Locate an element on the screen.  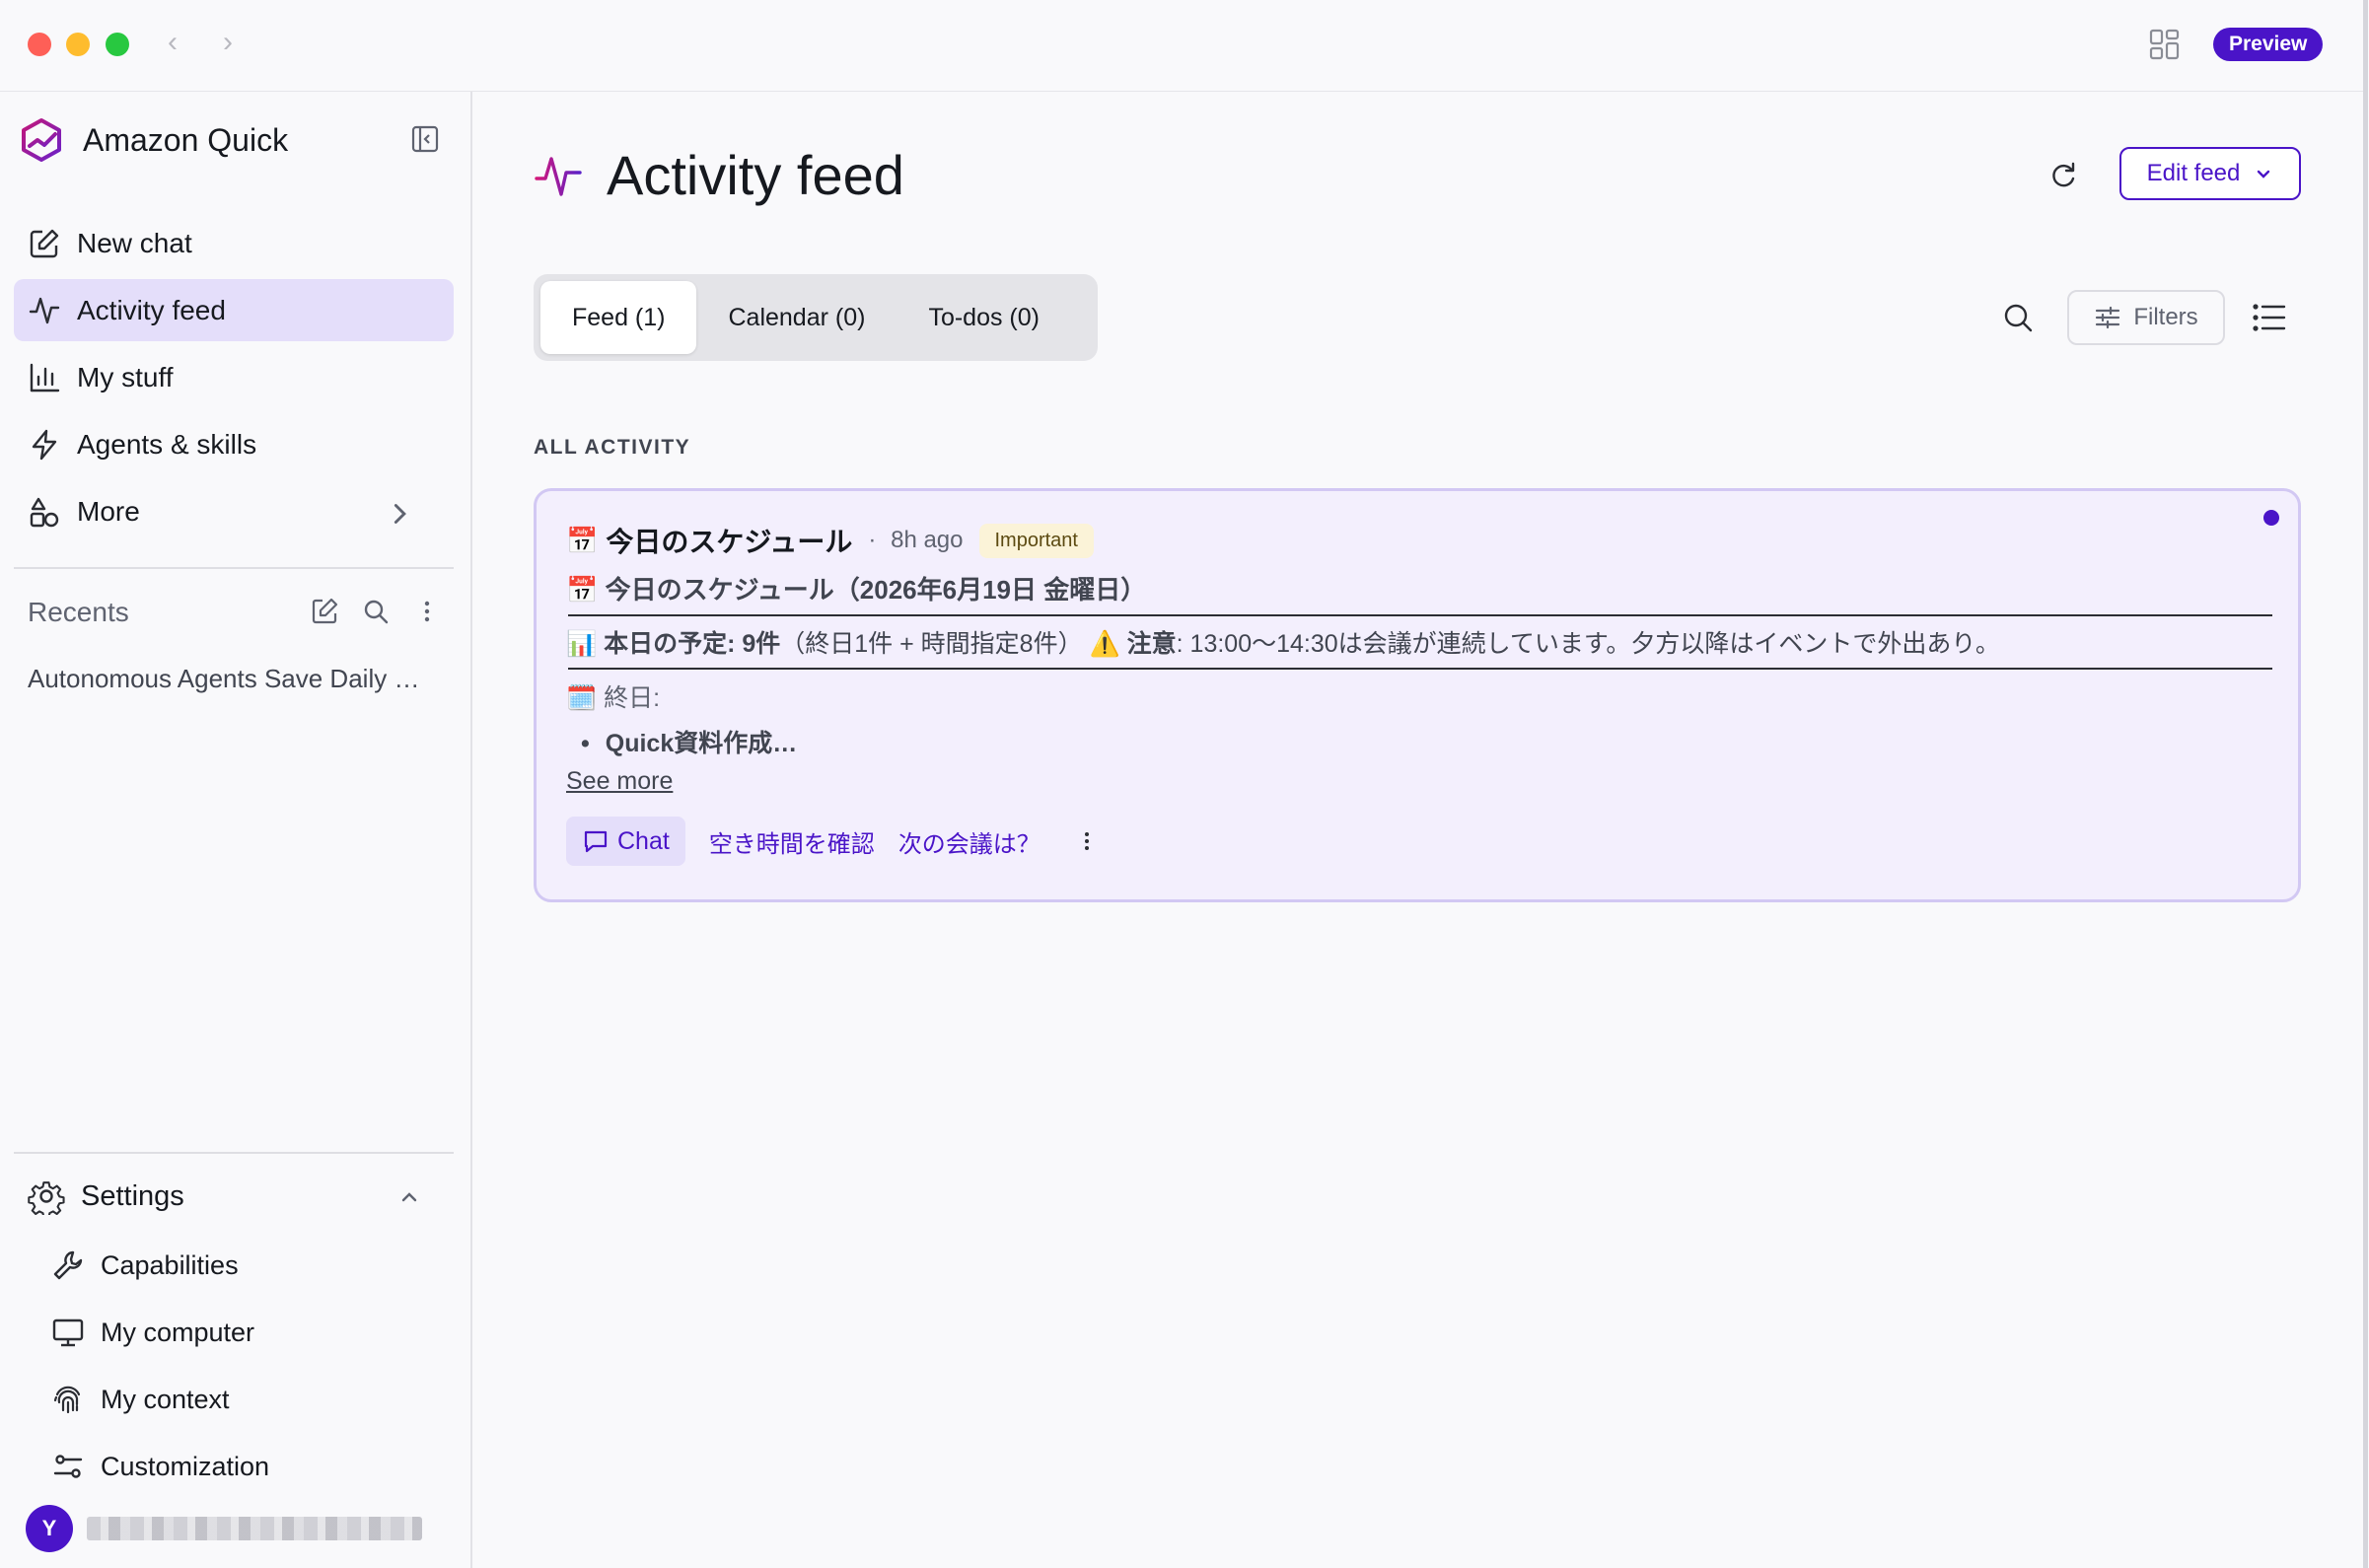
warning-text: : 13:00〜14:30は会議が連続しています。夕方以降はイベントで外出あり。 is located at coordinates (1588, 644).